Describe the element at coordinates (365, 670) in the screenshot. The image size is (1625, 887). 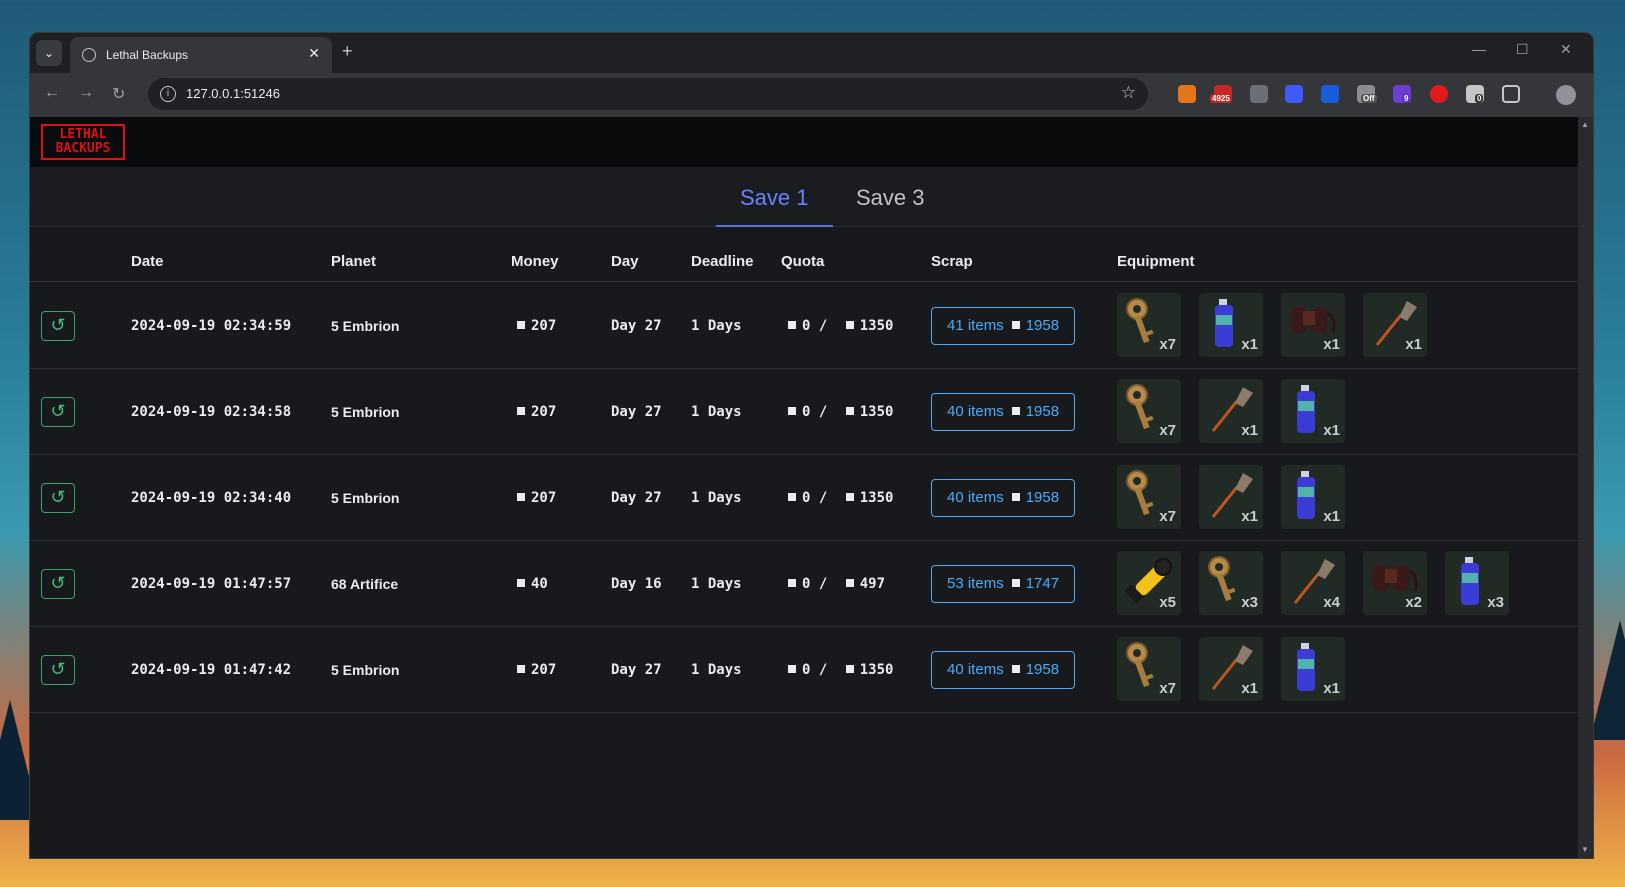
I see `row-planet: 5 Embrion` at that location.